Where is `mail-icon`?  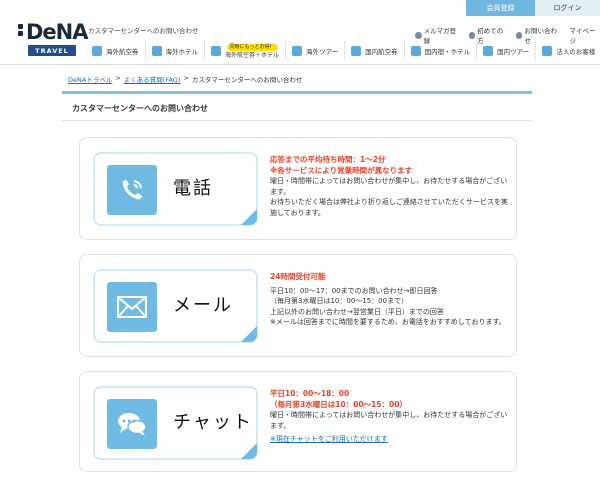 mail-icon is located at coordinates (418, 35).